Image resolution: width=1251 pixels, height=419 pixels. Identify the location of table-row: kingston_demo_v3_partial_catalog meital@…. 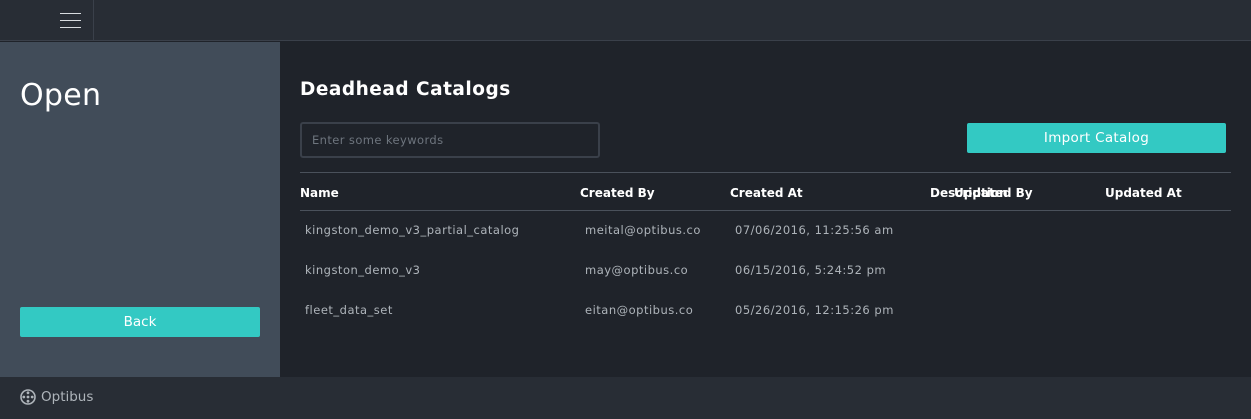
(765, 231).